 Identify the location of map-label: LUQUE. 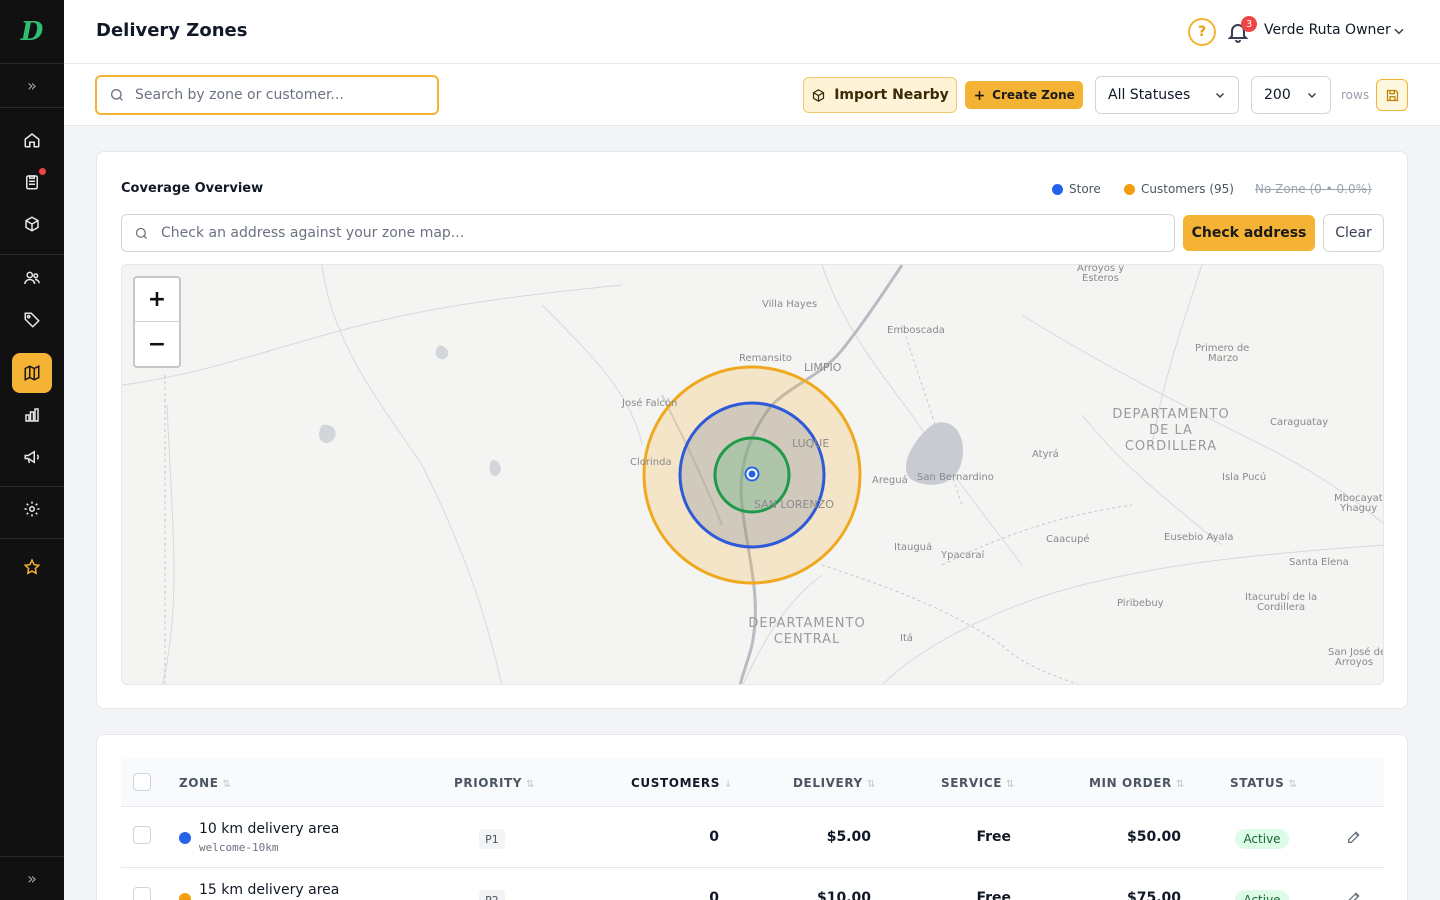
(810, 443).